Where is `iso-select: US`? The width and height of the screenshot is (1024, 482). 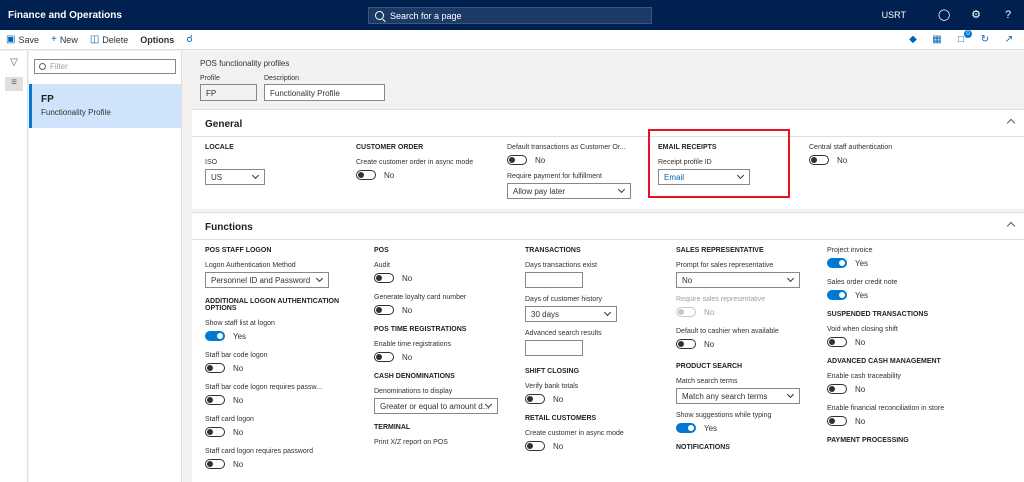 iso-select: US is located at coordinates (235, 177).